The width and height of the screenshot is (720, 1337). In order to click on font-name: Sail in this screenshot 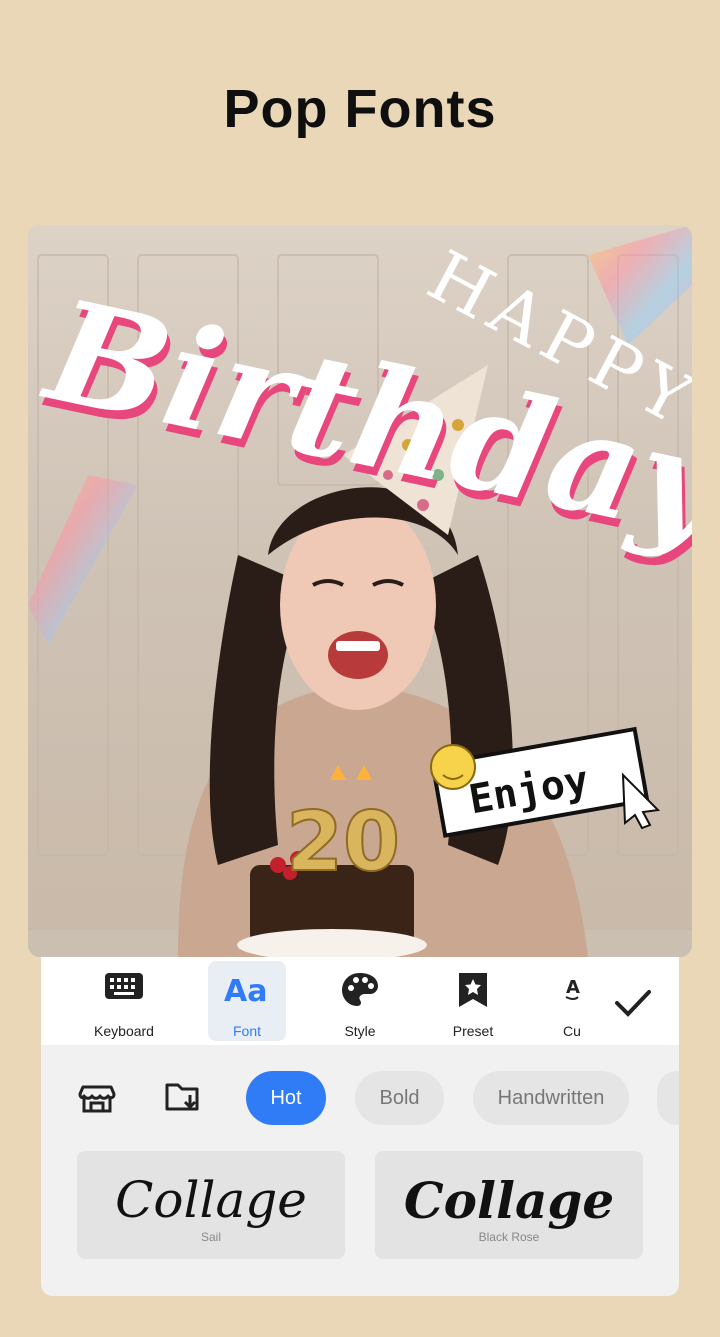, I will do `click(210, 1237)`.